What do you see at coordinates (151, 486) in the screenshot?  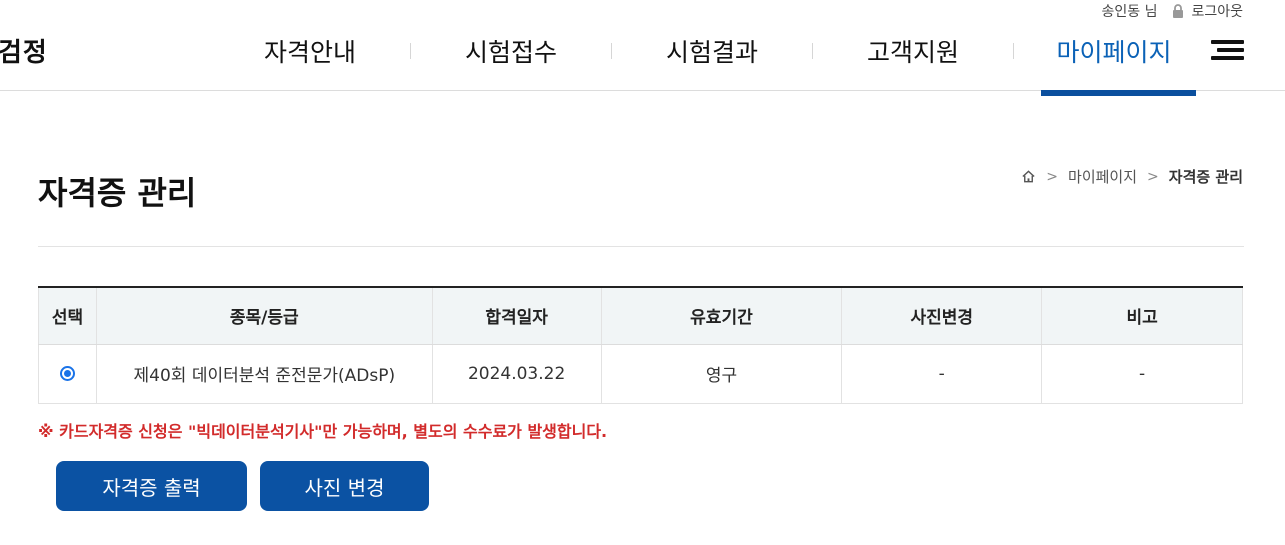 I see `print-certificate-button: 자격증 출력` at bounding box center [151, 486].